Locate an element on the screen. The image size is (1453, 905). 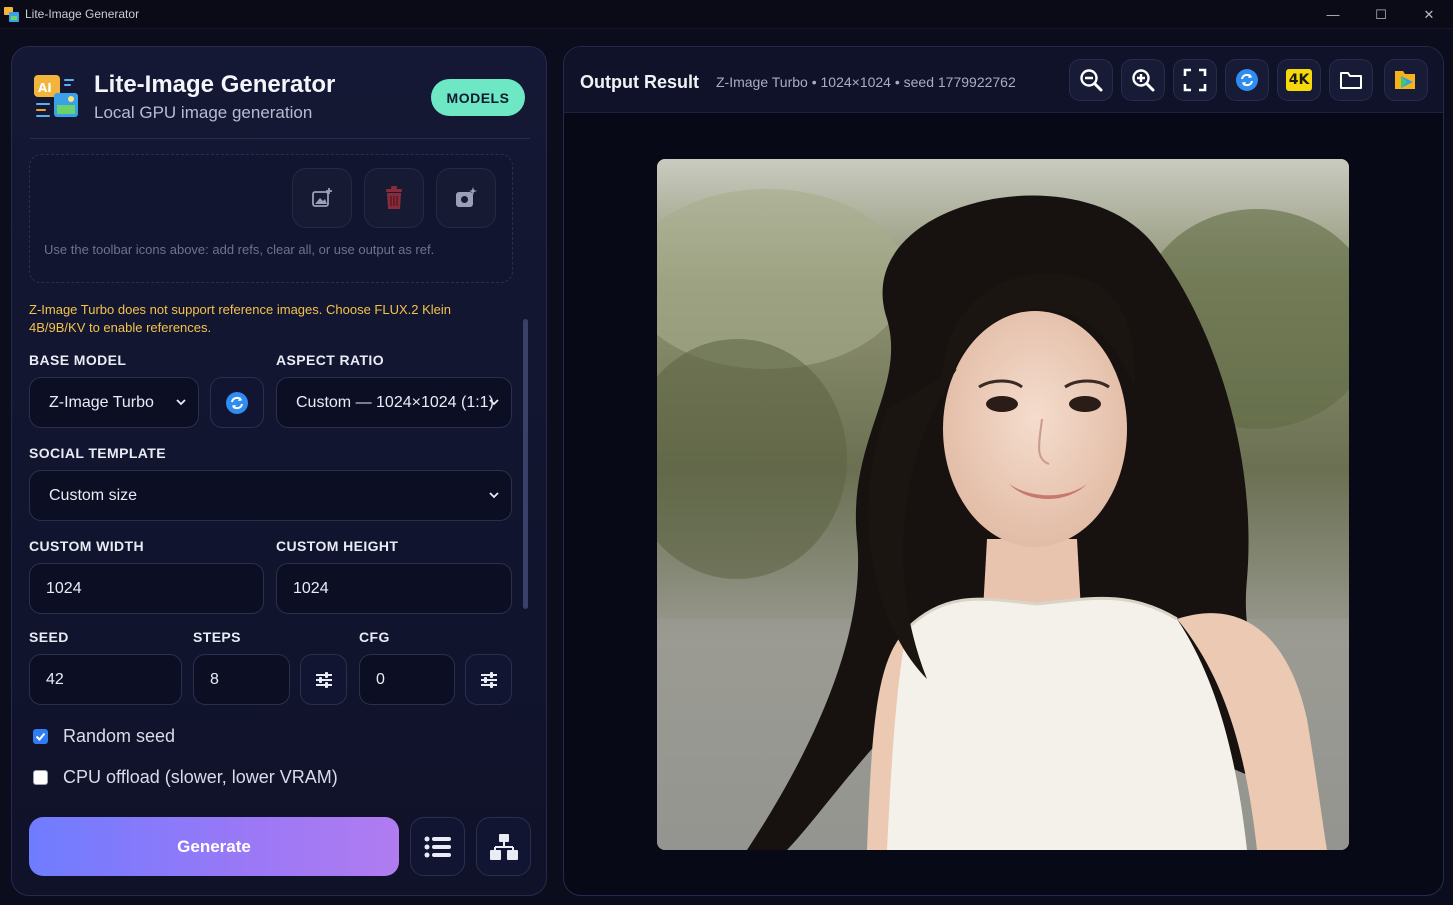
minimize-button: — is located at coordinates (1333, 14).